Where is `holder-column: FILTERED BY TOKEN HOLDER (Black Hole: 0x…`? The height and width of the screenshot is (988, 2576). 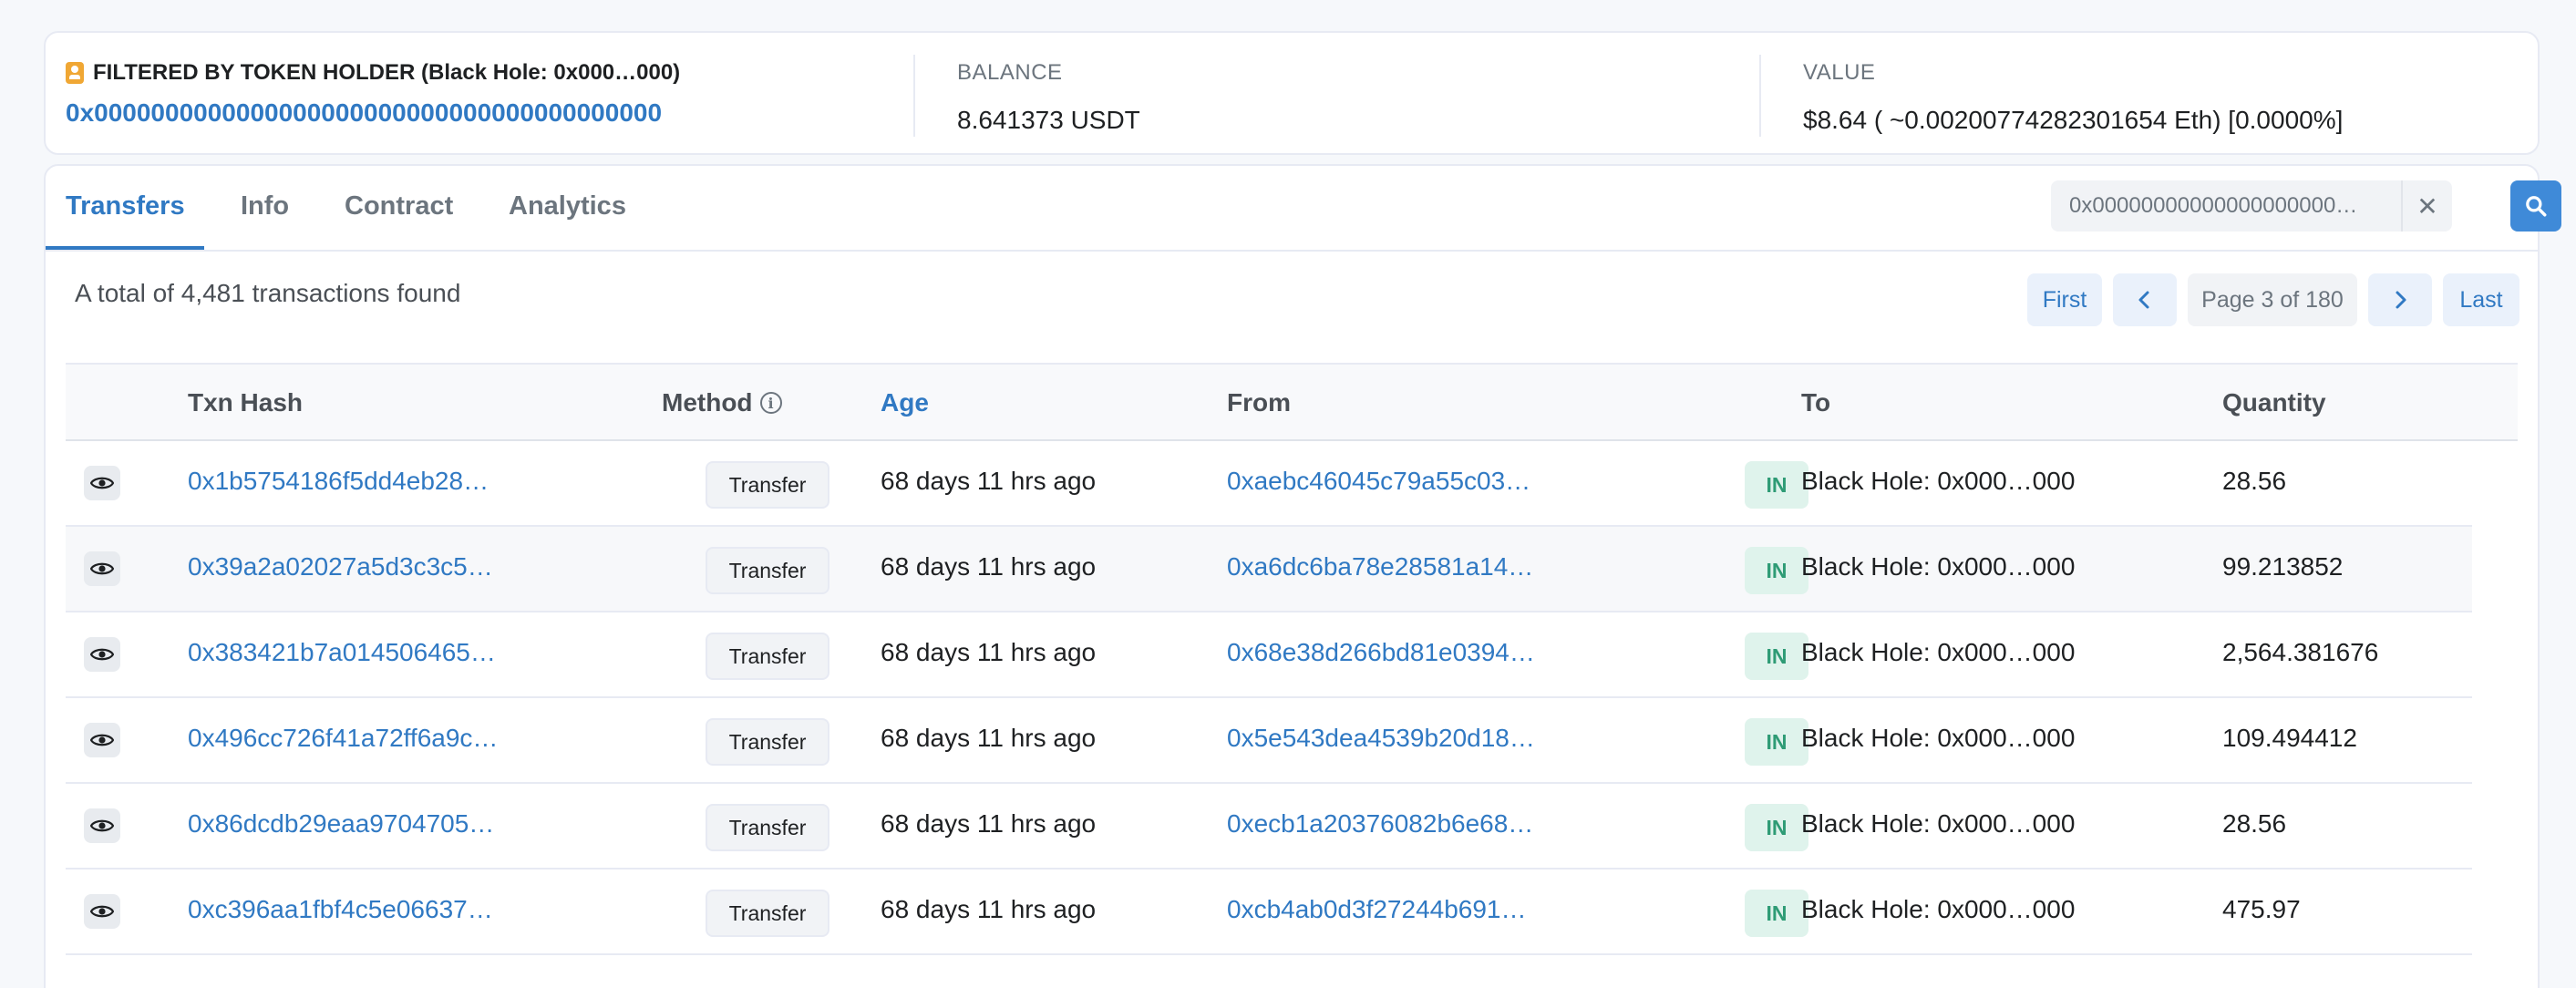
holder-column: FILTERED BY TOKEN HOLDER (Black Hole: 0x… is located at coordinates (476, 95).